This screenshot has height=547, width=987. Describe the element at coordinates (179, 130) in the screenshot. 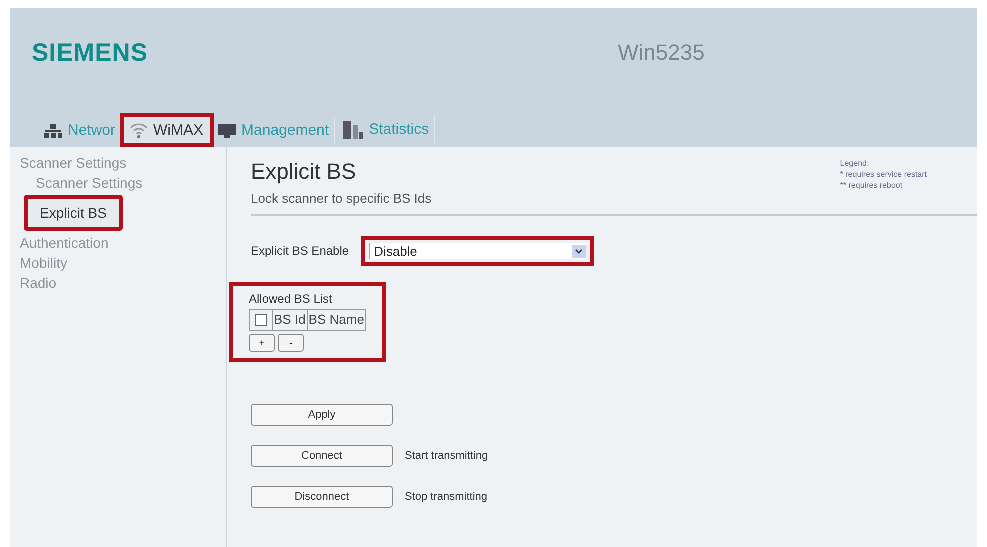

I see `tab-label: WiMAX` at that location.